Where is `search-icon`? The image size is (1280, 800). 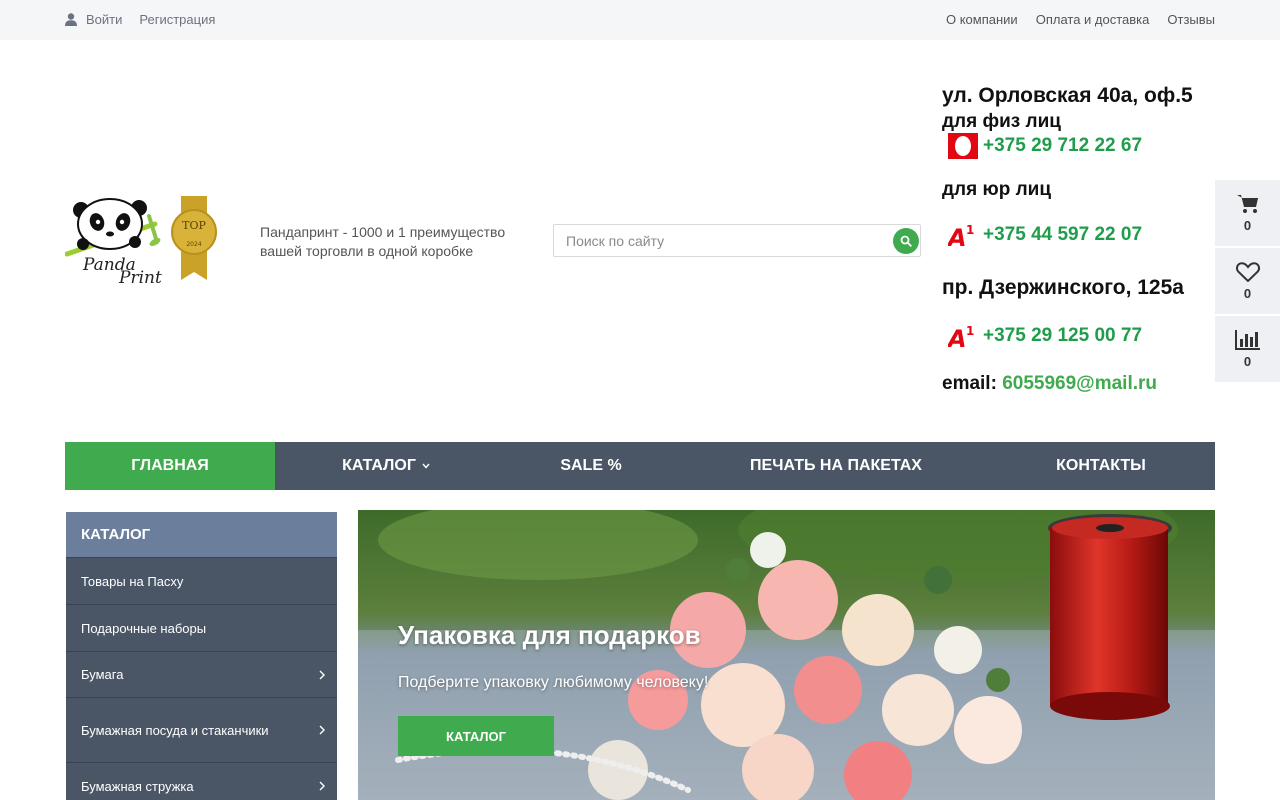 search-icon is located at coordinates (906, 241).